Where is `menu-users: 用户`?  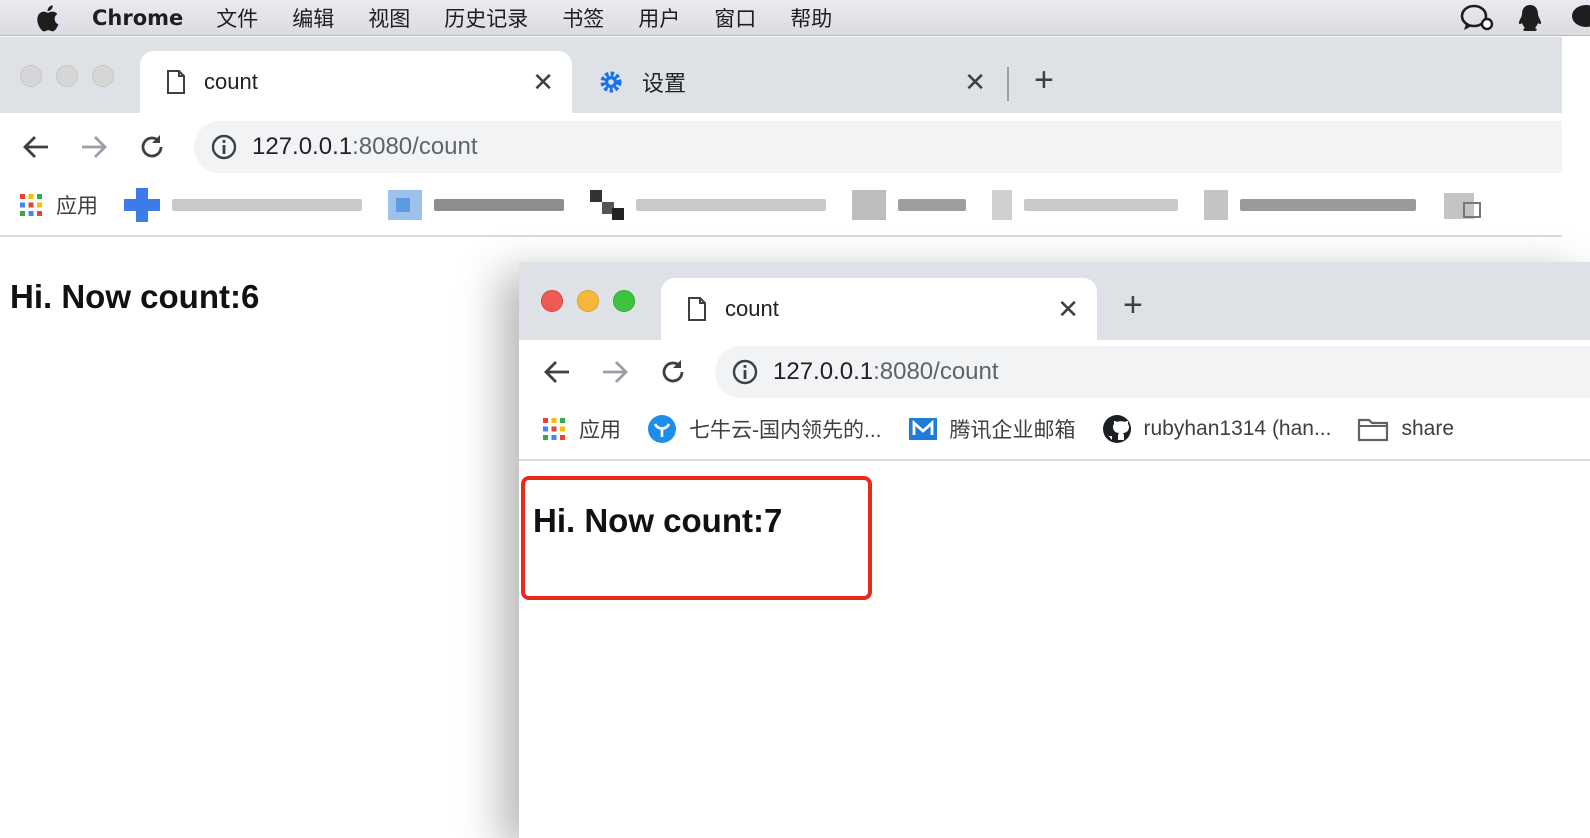 menu-users: 用户 is located at coordinates (659, 18).